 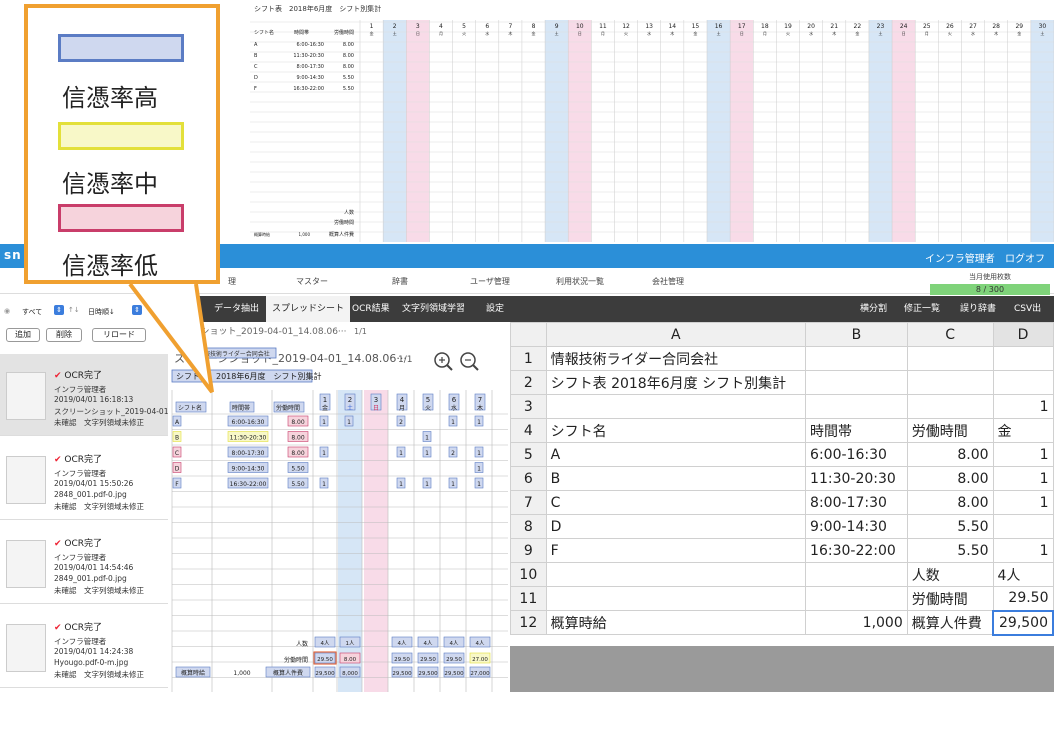 What do you see at coordinates (950, 334) in the screenshot?
I see `column-header-c: C` at bounding box center [950, 334].